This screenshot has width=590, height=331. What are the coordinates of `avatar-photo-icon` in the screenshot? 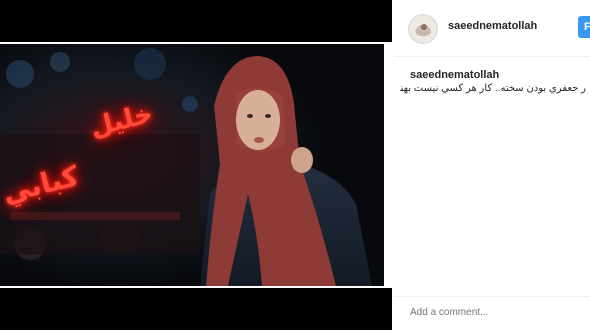 It's located at (423, 29).